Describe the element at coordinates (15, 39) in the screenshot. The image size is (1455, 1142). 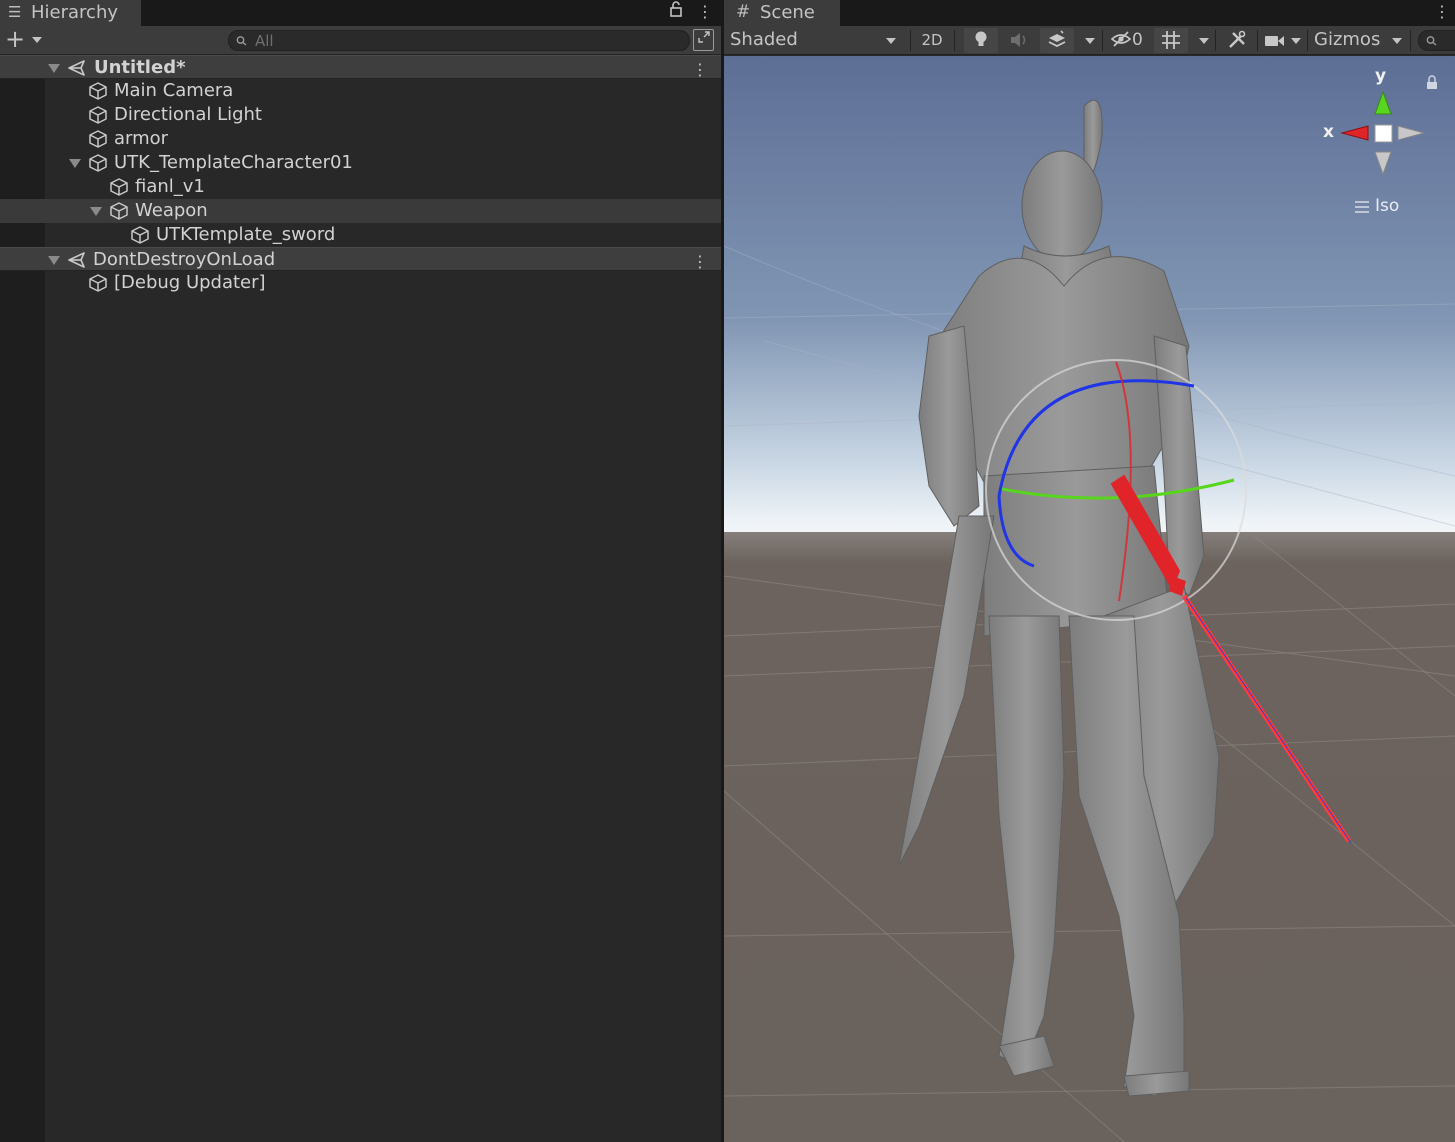
I see `plus-icon: +` at that location.